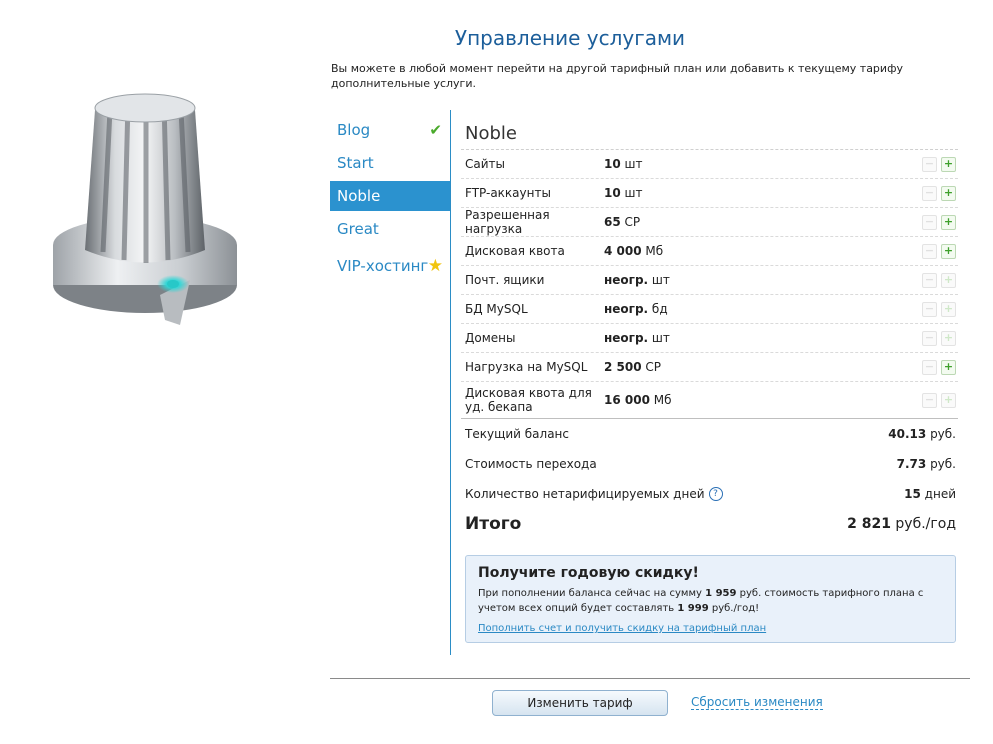  I want to click on transfer-cost-unit: руб., so click(943, 464).